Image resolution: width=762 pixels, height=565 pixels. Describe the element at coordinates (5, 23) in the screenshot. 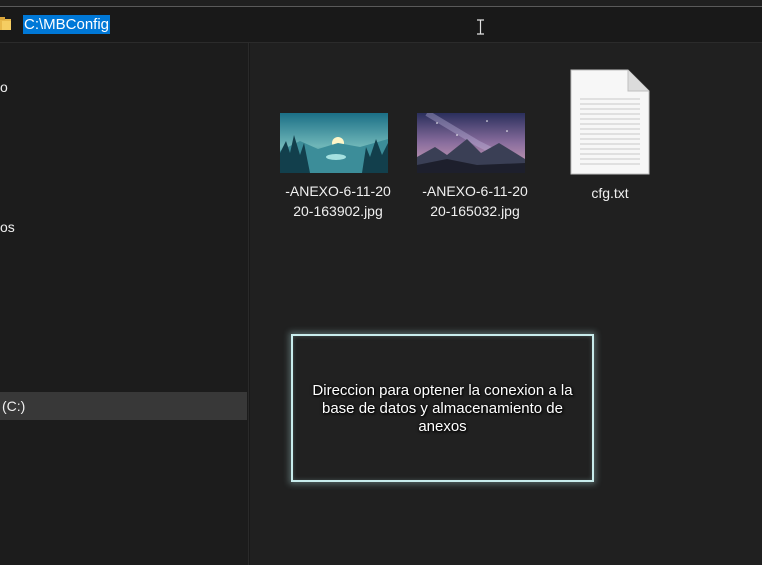

I see `folder-icon` at that location.